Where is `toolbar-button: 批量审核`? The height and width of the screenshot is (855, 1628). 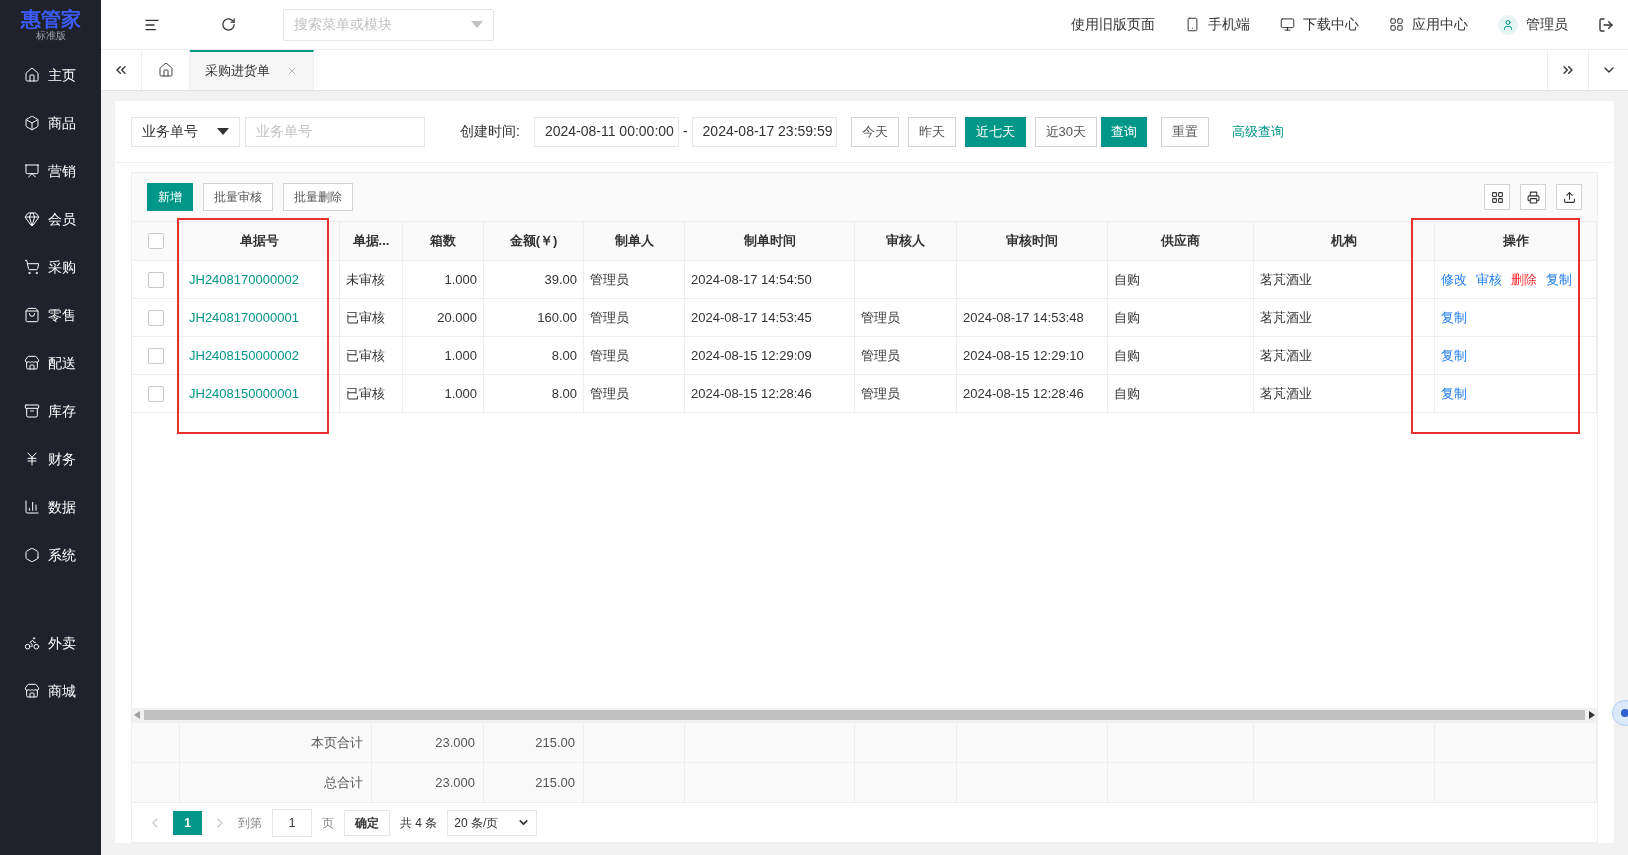 toolbar-button: 批量审核 is located at coordinates (238, 197).